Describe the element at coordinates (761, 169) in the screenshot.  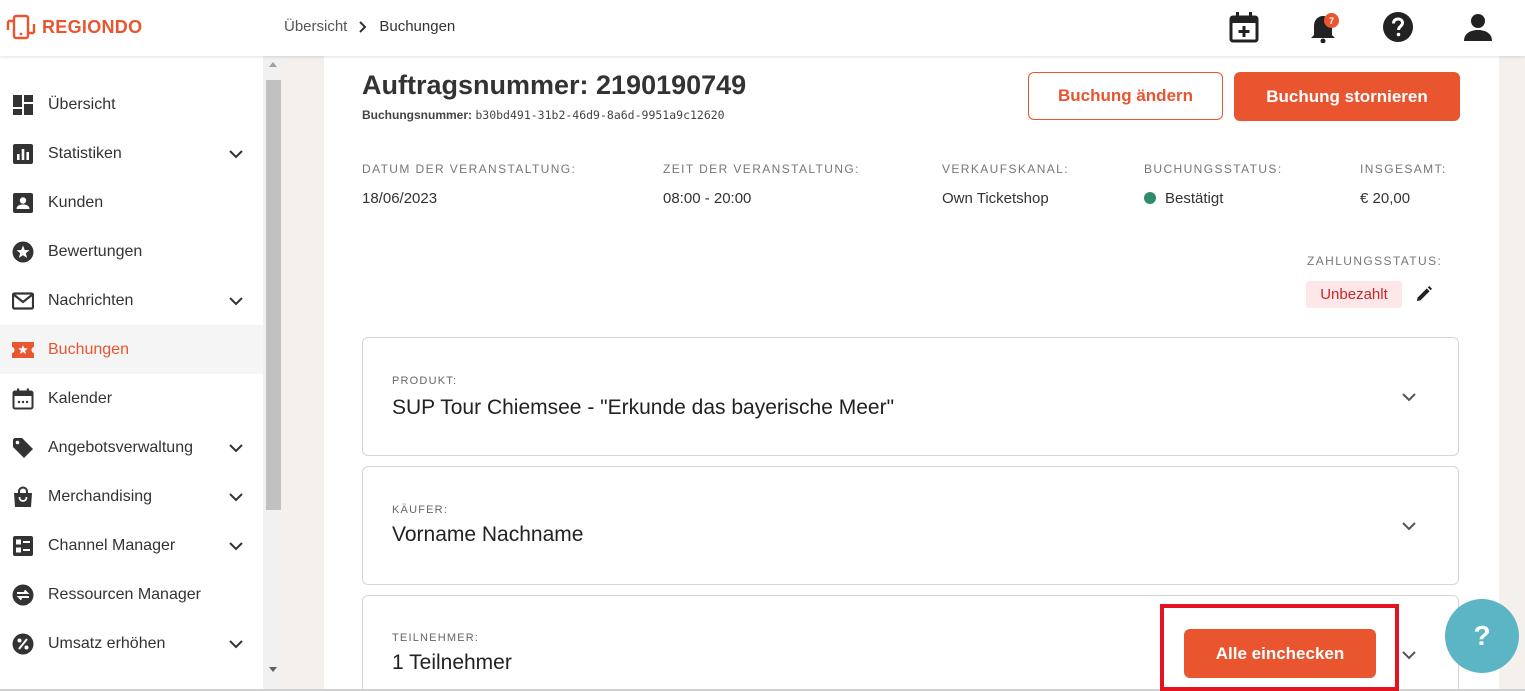
I see `event-time-label: ZEIT DER VERANSTALTUNG:` at that location.